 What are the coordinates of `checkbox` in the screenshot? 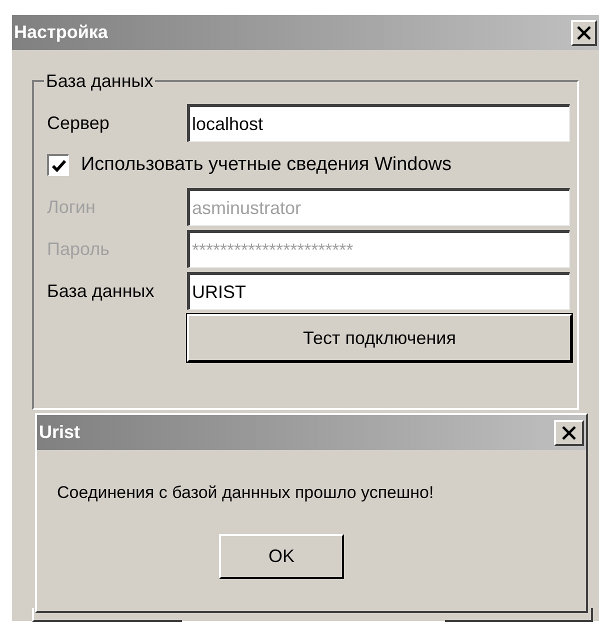 It's located at (58, 165).